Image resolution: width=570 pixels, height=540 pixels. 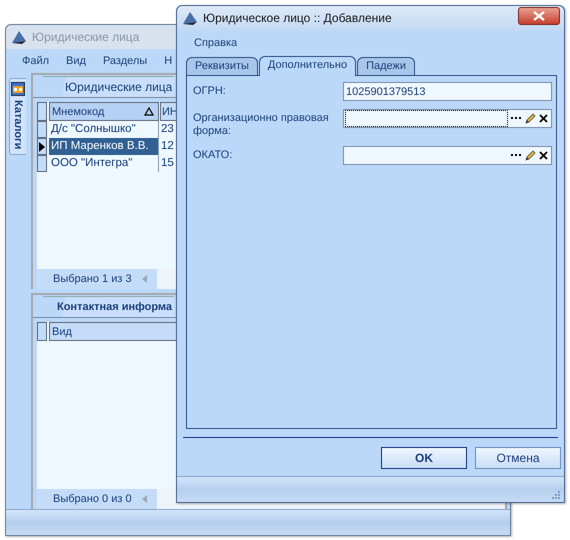 What do you see at coordinates (104, 111) in the screenshot?
I see `column-header: Мнемокод` at bounding box center [104, 111].